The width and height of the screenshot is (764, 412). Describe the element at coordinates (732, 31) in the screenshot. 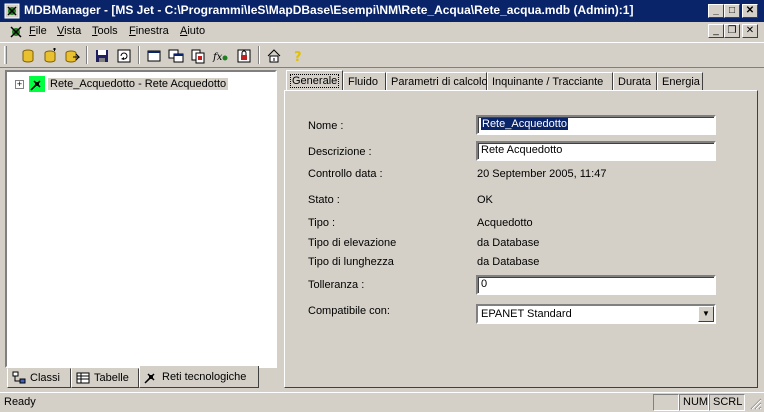

I see `mdi-restore-button: ❐` at that location.